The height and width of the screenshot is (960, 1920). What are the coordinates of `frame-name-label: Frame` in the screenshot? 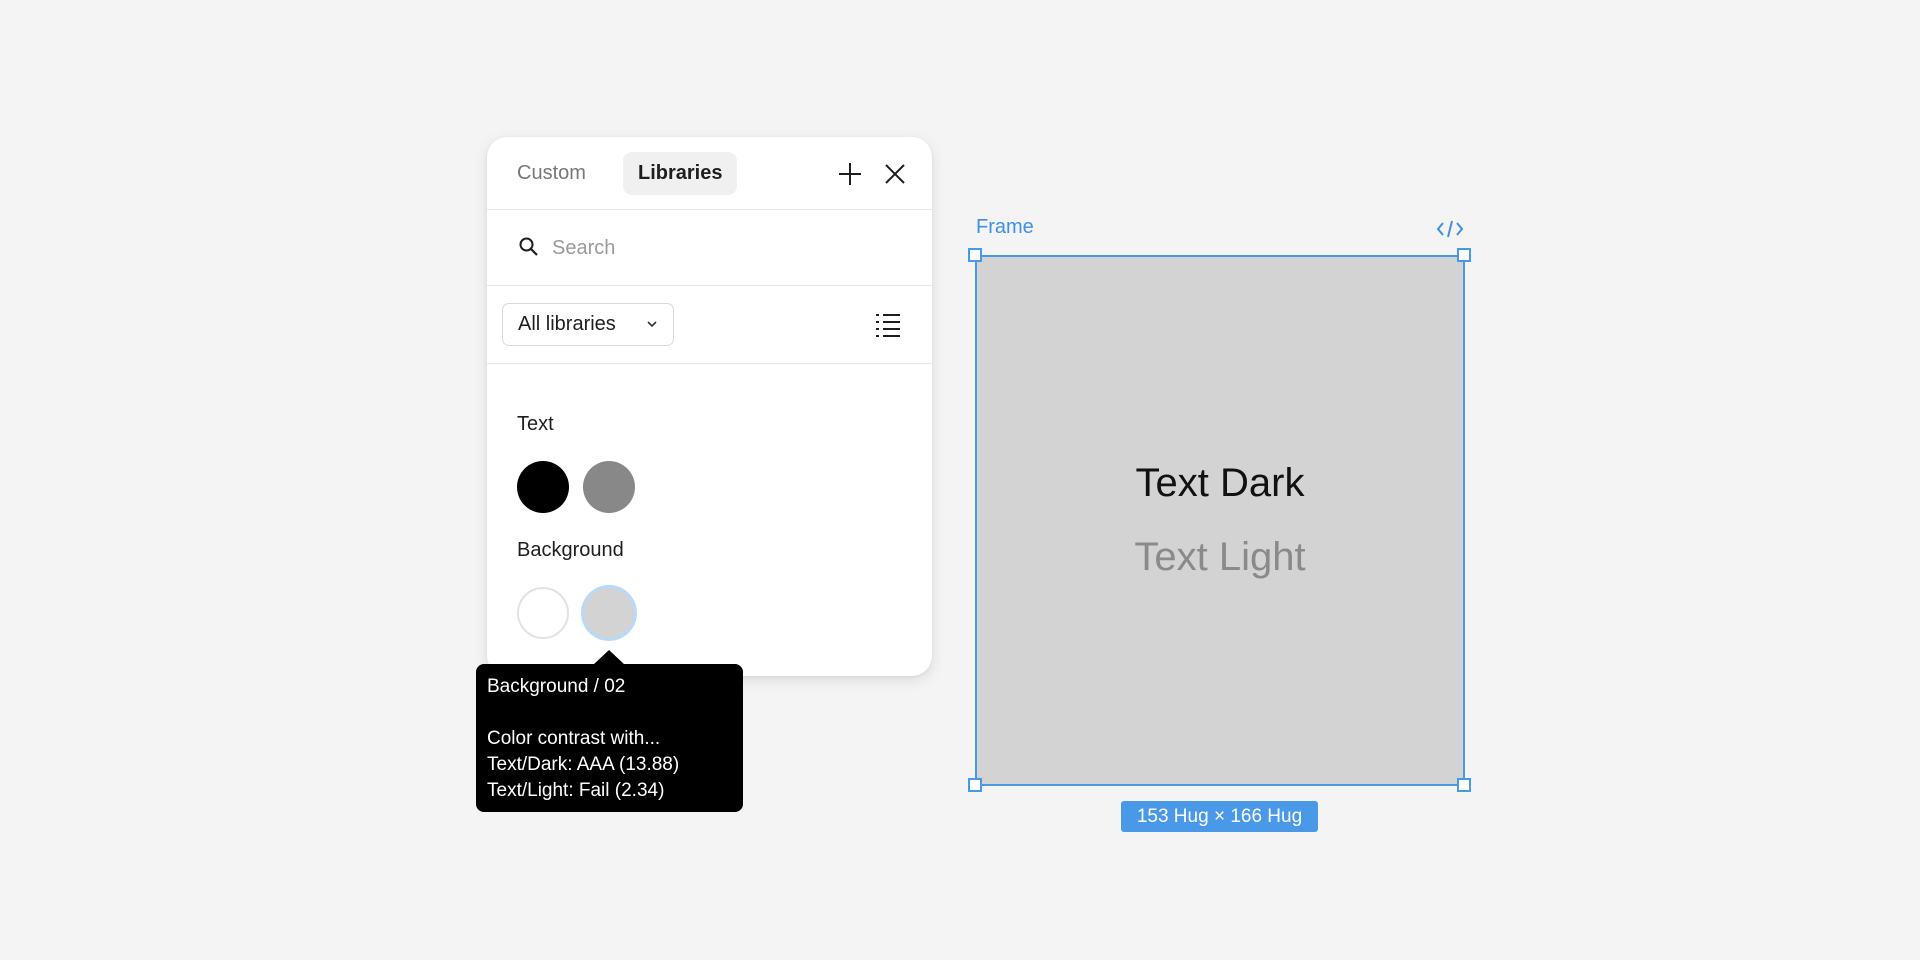 It's located at (1005, 227).